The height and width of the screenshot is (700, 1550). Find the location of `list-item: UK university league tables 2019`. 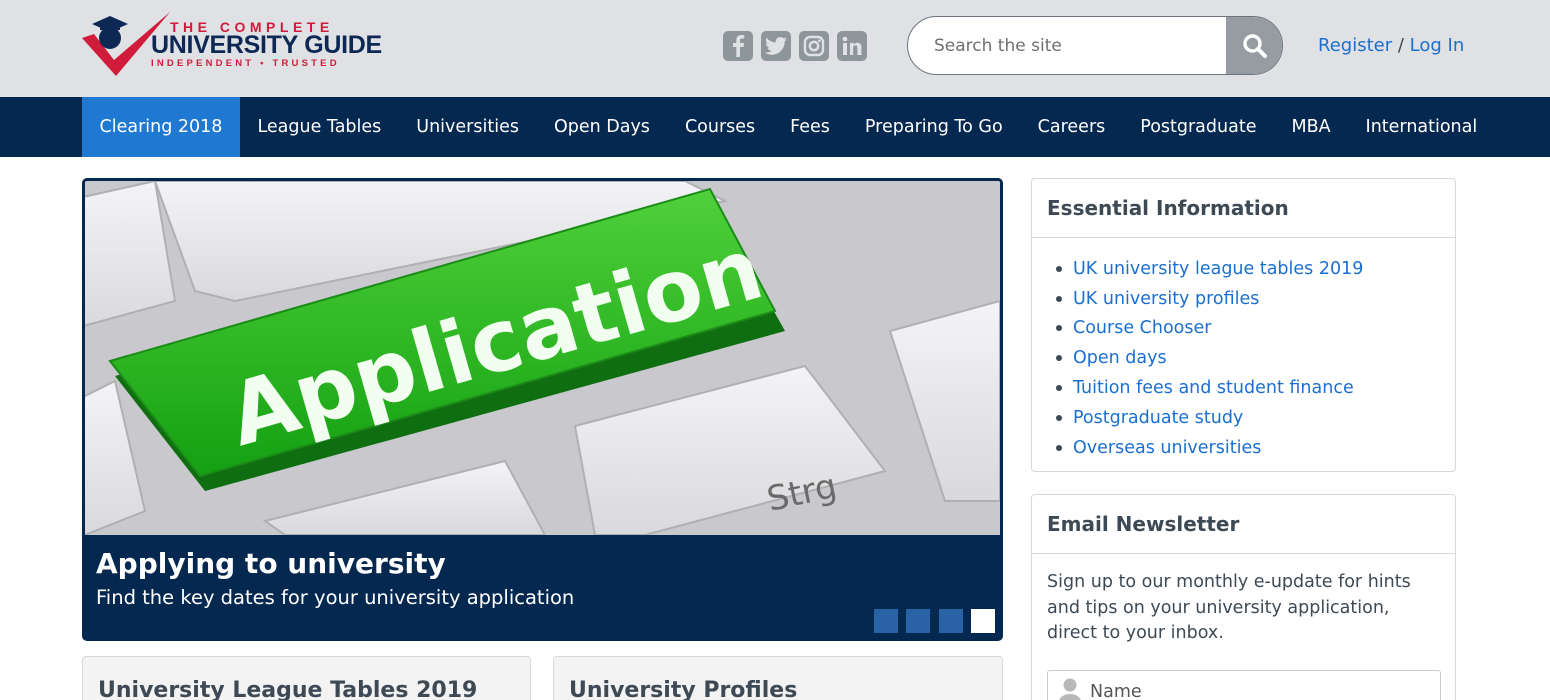

list-item: UK university league tables 2019 is located at coordinates (1255, 269).